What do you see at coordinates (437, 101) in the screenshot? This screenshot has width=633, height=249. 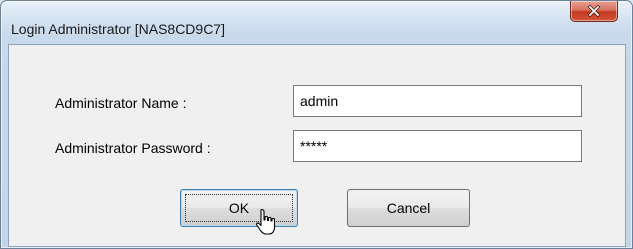 I see `administrator-name-input` at bounding box center [437, 101].